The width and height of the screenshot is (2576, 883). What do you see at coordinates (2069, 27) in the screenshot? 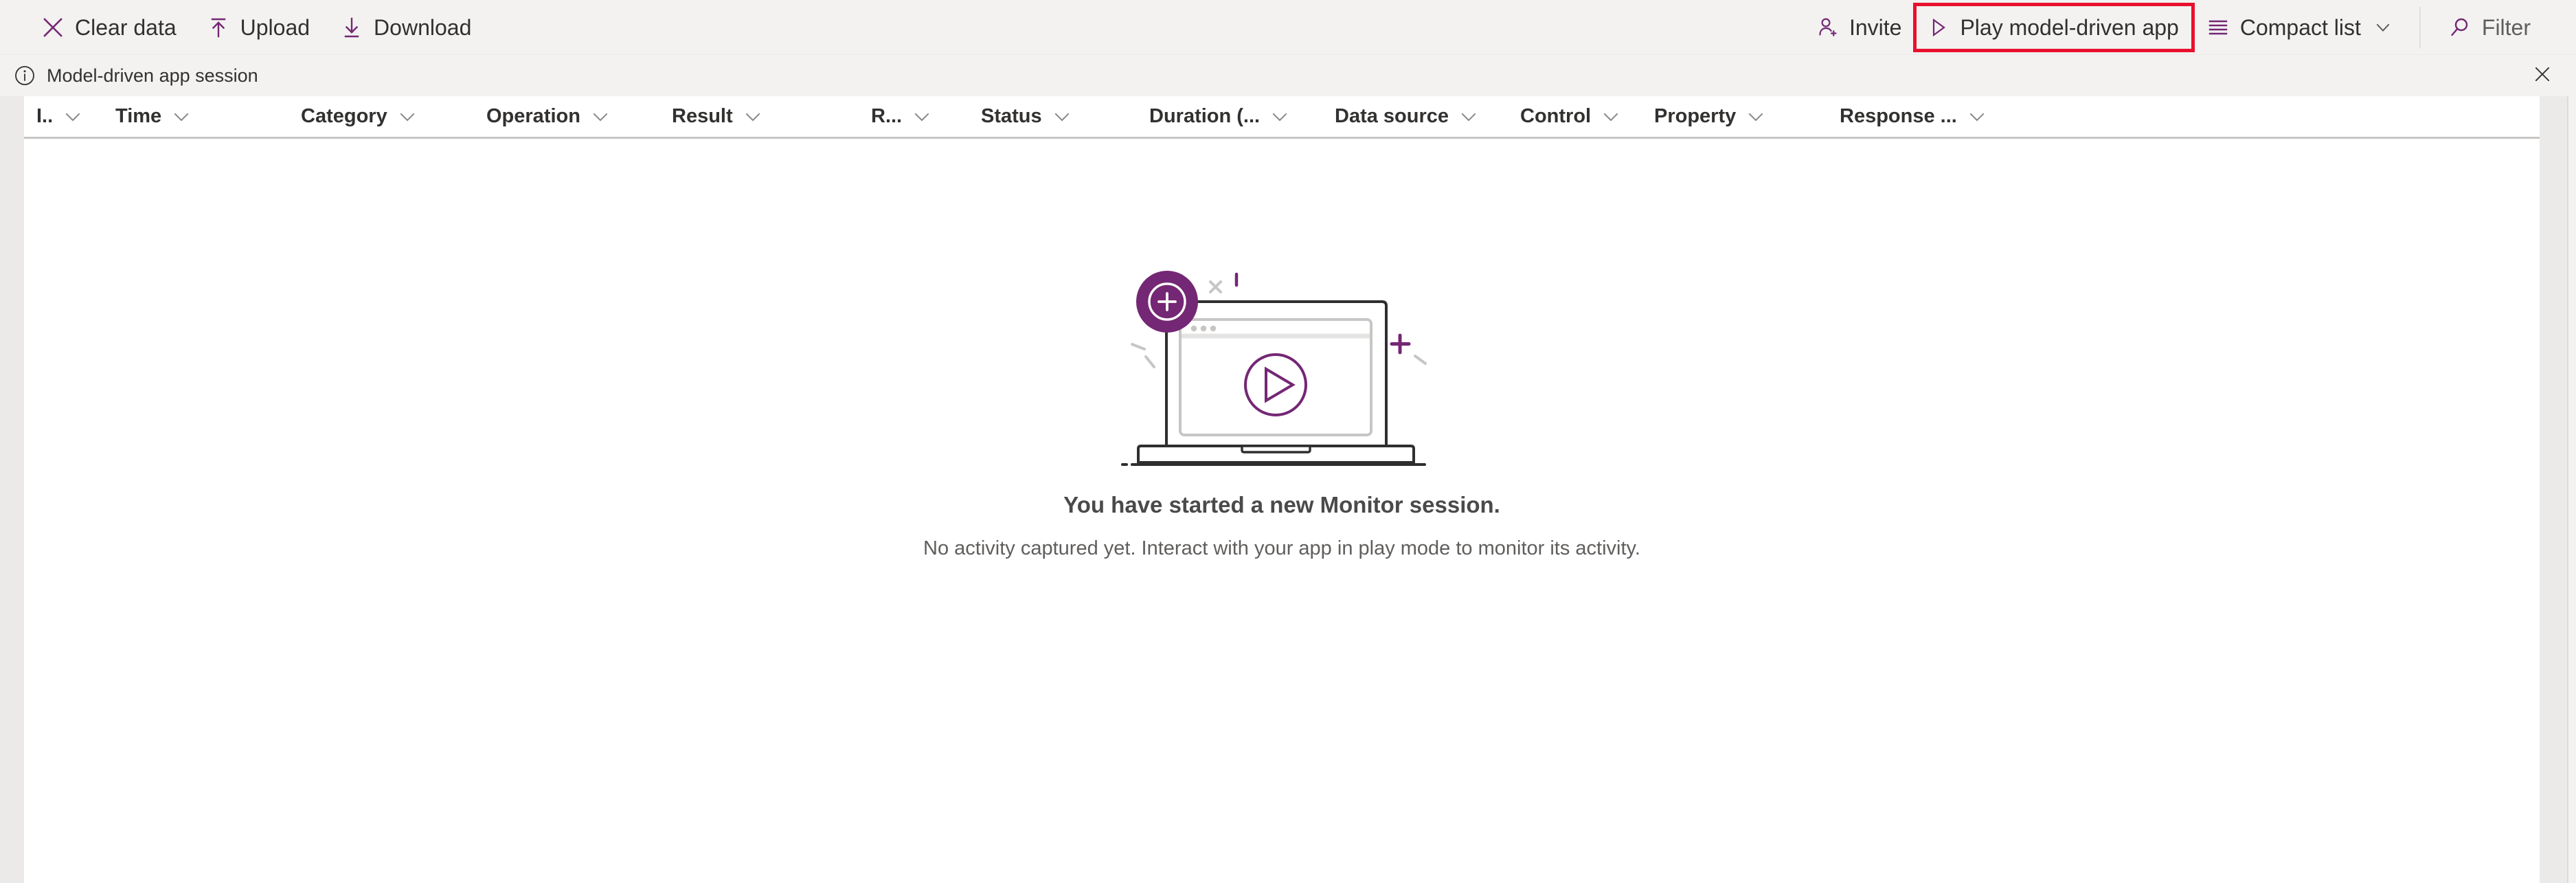
I see `play-model-driven-app-label: Play model-driven app` at bounding box center [2069, 27].